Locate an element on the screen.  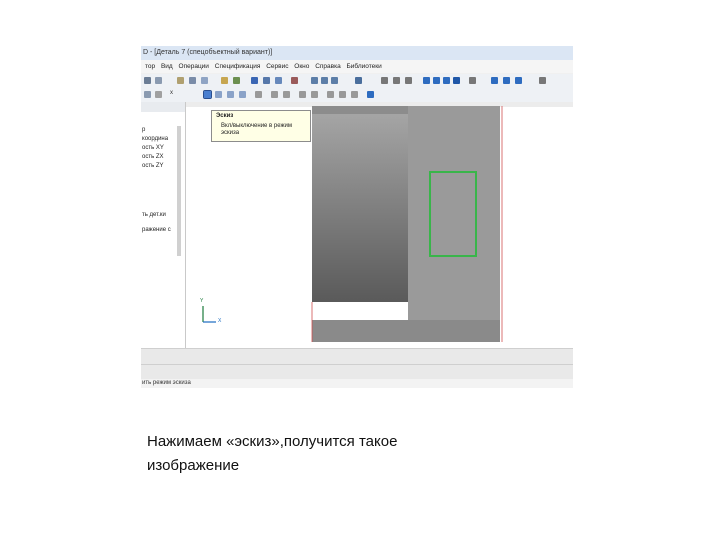
variables-icon is located at coordinates (278, 80).